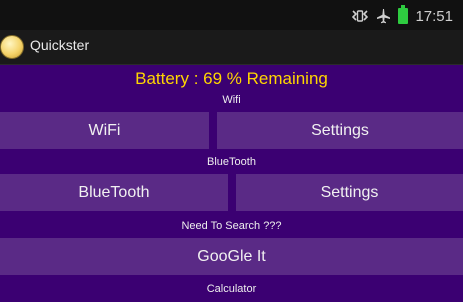 The image size is (463, 302). Describe the element at coordinates (384, 16) in the screenshot. I see `airplane-mode-icon` at that location.